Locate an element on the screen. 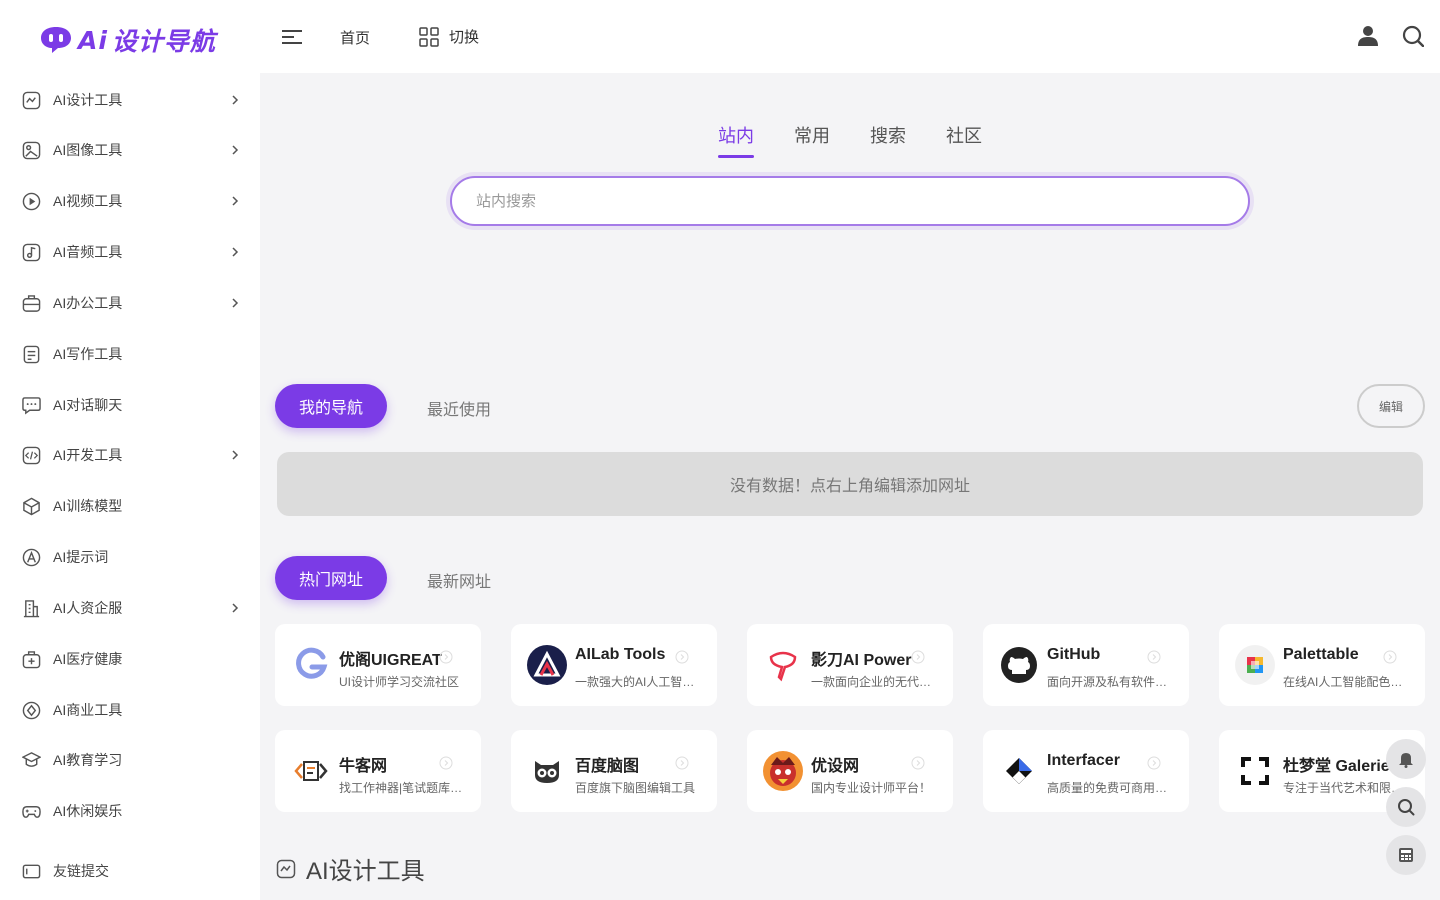 This screenshot has height=900, width=1440. sidebar-item-label: AI音频工具 is located at coordinates (88, 252).